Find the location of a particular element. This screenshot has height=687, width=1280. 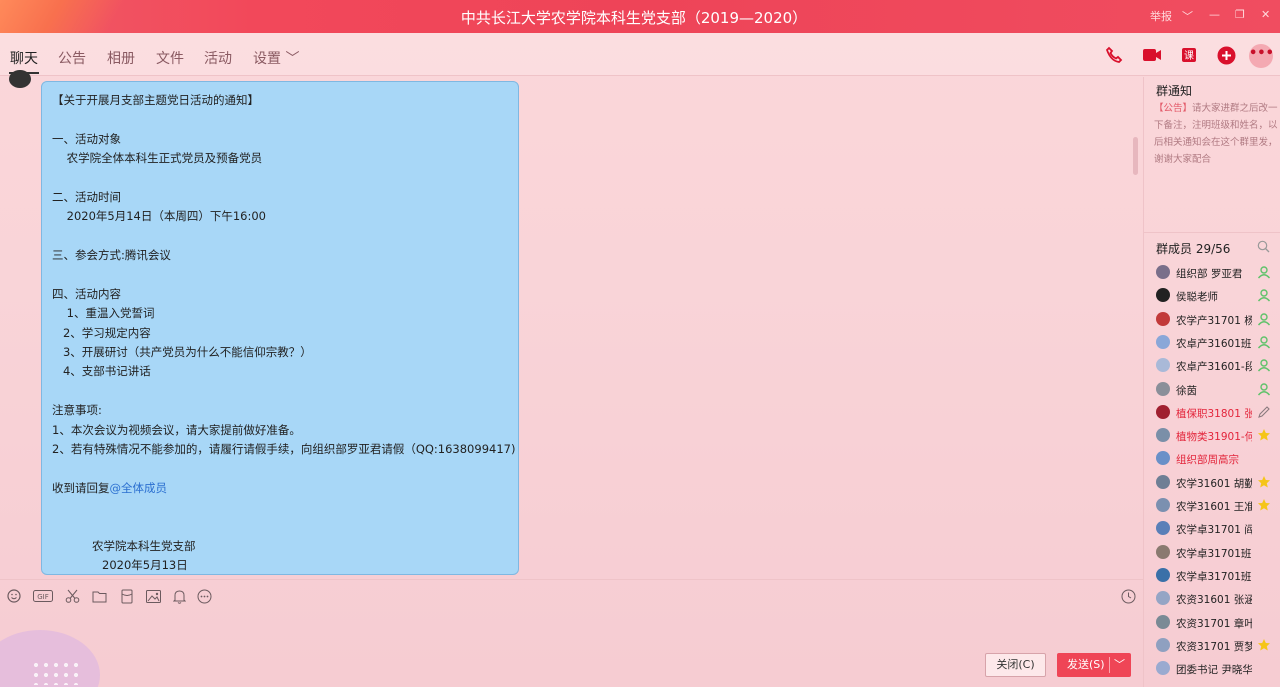

member-item: 农资31701 章叶飞 is located at coordinates (1212, 623).